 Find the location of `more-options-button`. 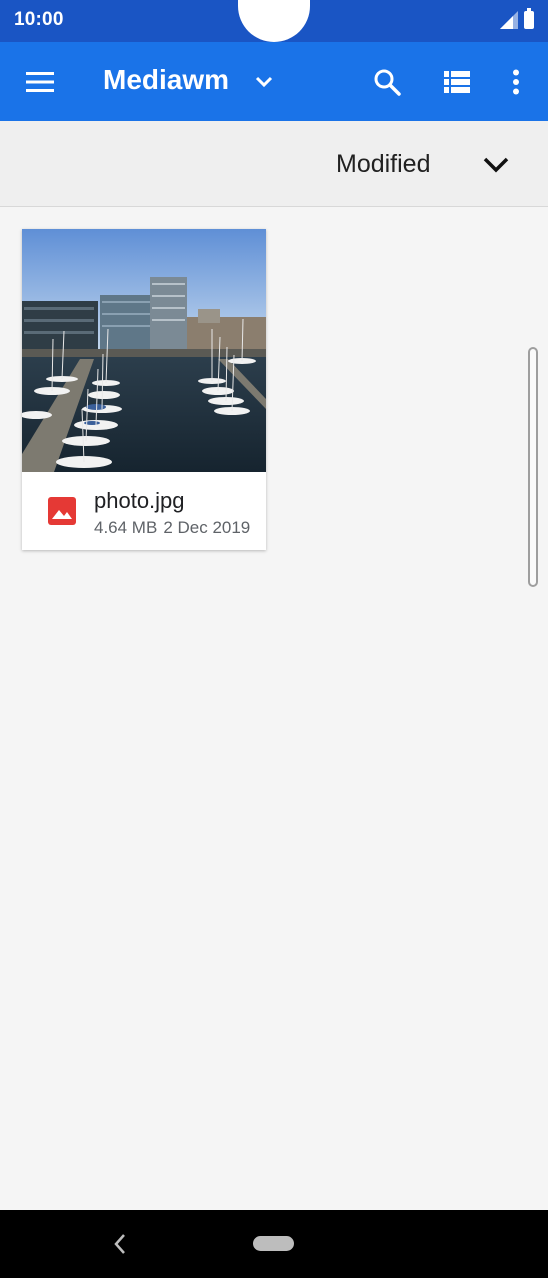

more-options-button is located at coordinates (516, 82).